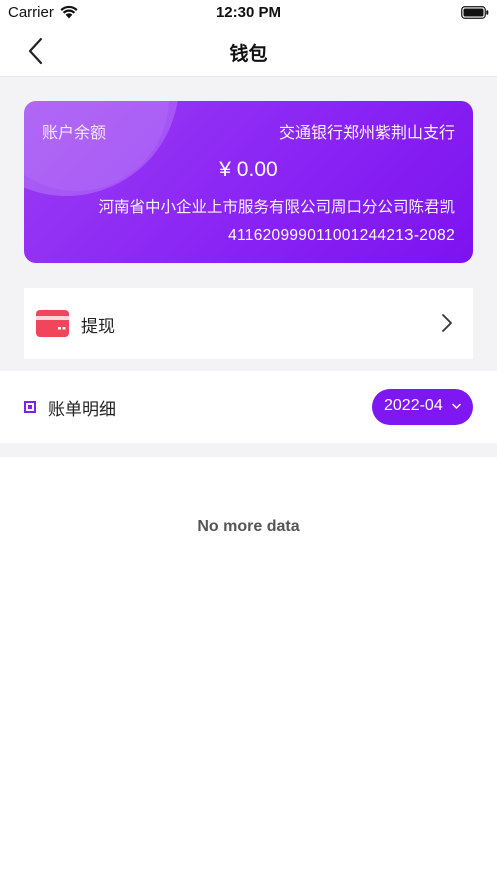 The image size is (497, 883). What do you see at coordinates (98, 327) in the screenshot?
I see `withdraw-label: 提现` at bounding box center [98, 327].